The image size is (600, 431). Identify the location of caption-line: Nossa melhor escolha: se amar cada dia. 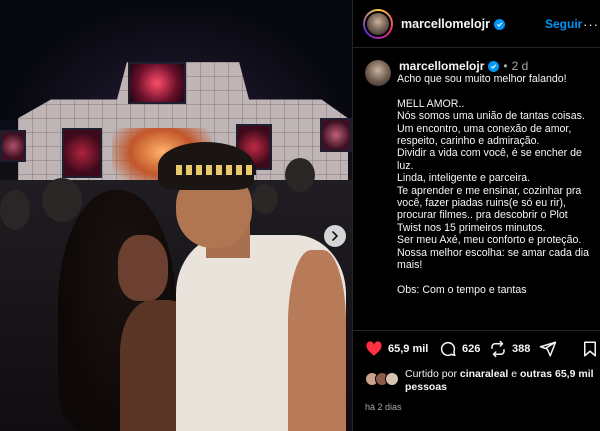
(493, 252).